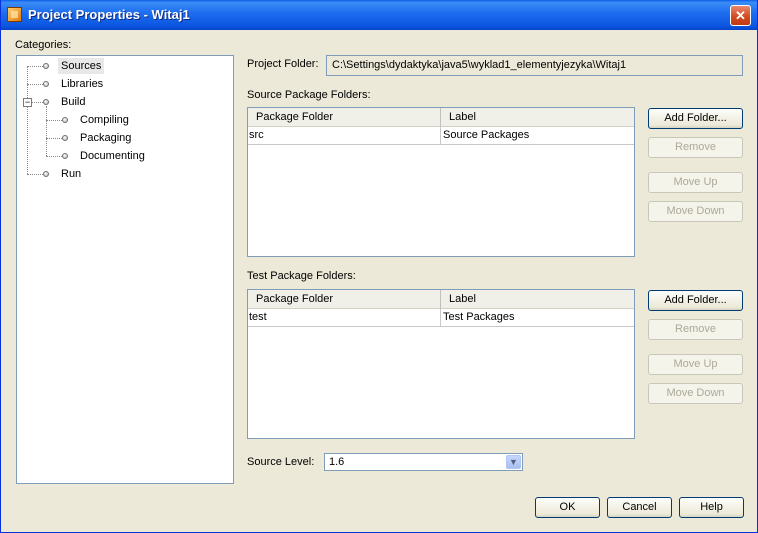 The image size is (758, 533). What do you see at coordinates (695, 364) in the screenshot?
I see `move-up-test-button: Move Up` at bounding box center [695, 364].